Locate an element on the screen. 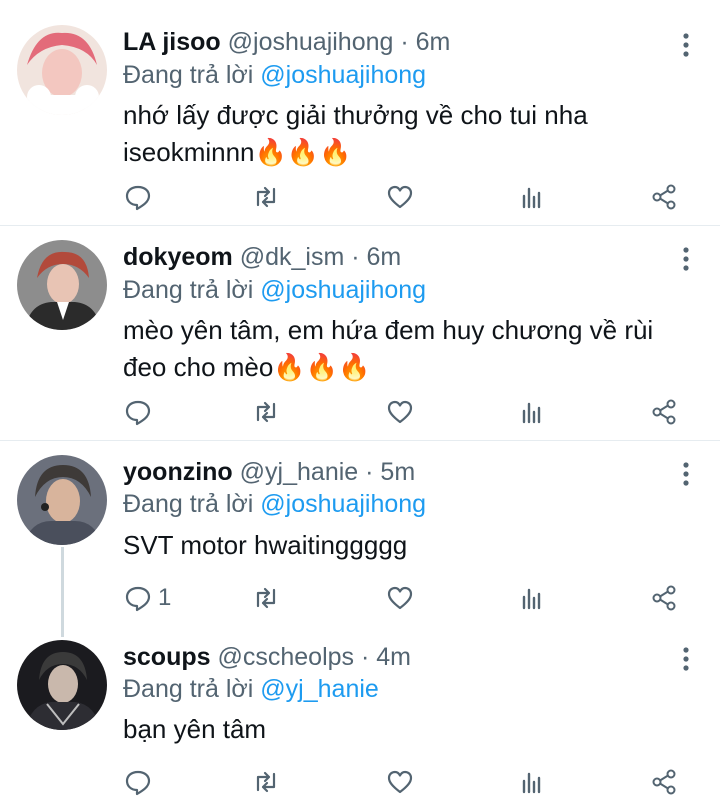 This screenshot has width=720, height=805. handle: @dk_ism is located at coordinates (292, 257).